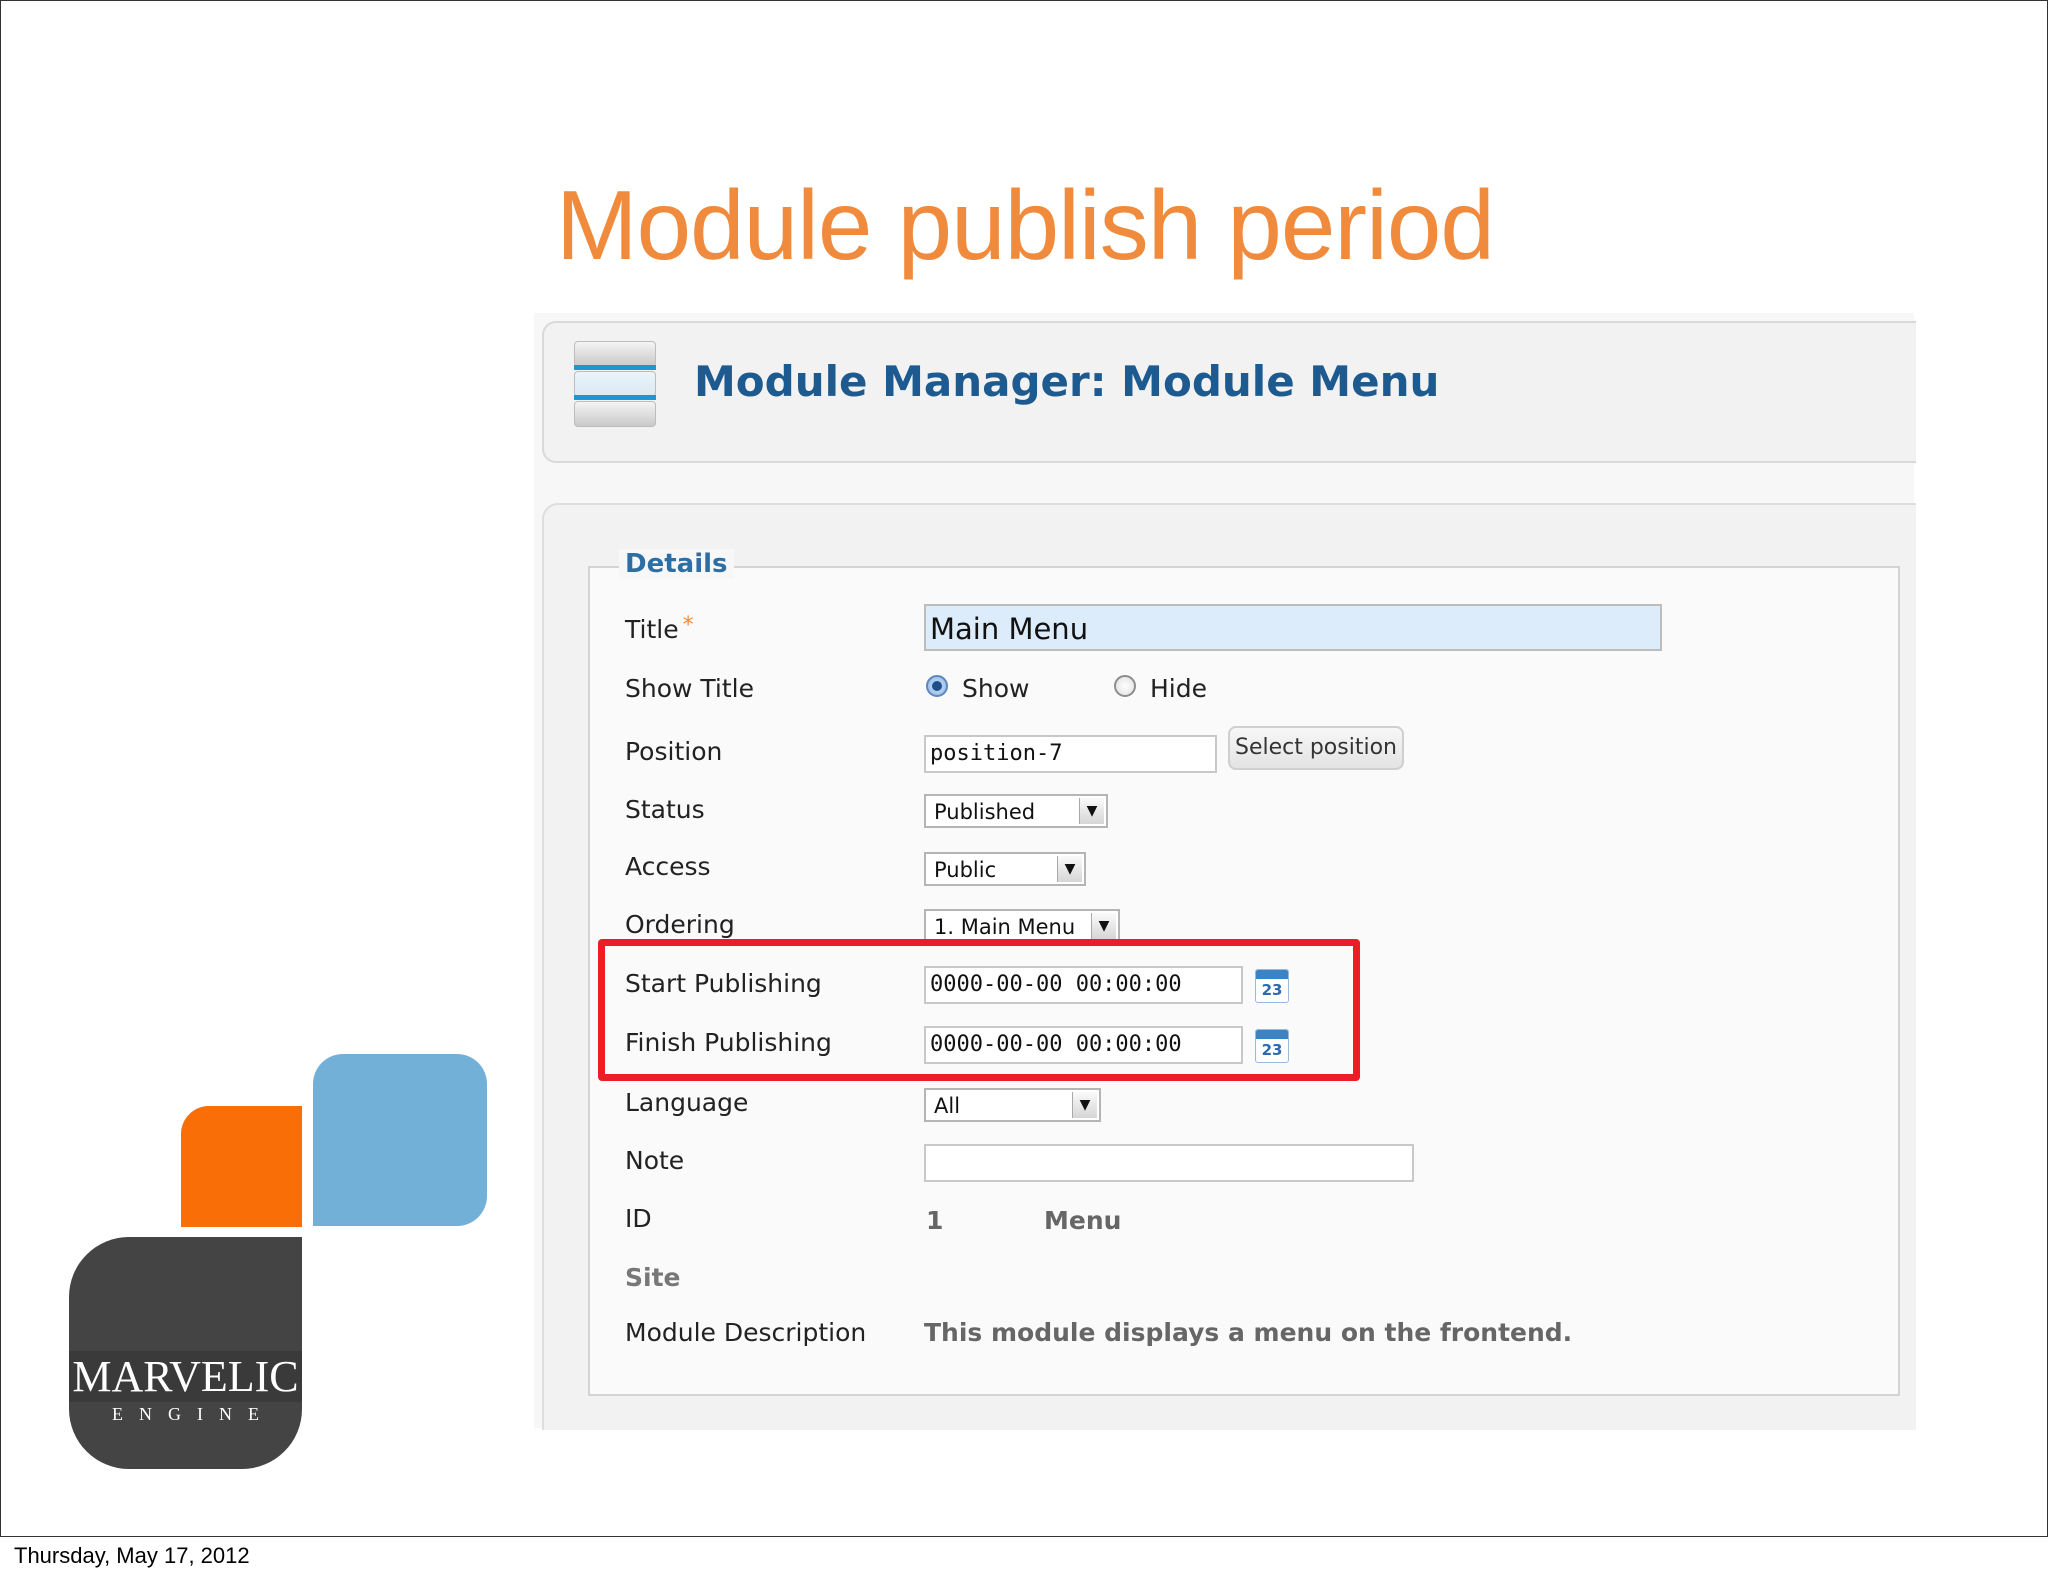  Describe the element at coordinates (185, 1376) in the screenshot. I see `logo-wordmark: MARVELIC` at that location.